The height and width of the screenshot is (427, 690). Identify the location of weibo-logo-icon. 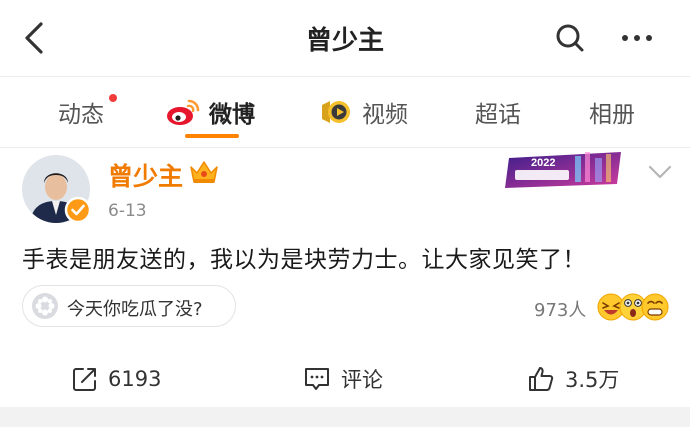
(183, 112).